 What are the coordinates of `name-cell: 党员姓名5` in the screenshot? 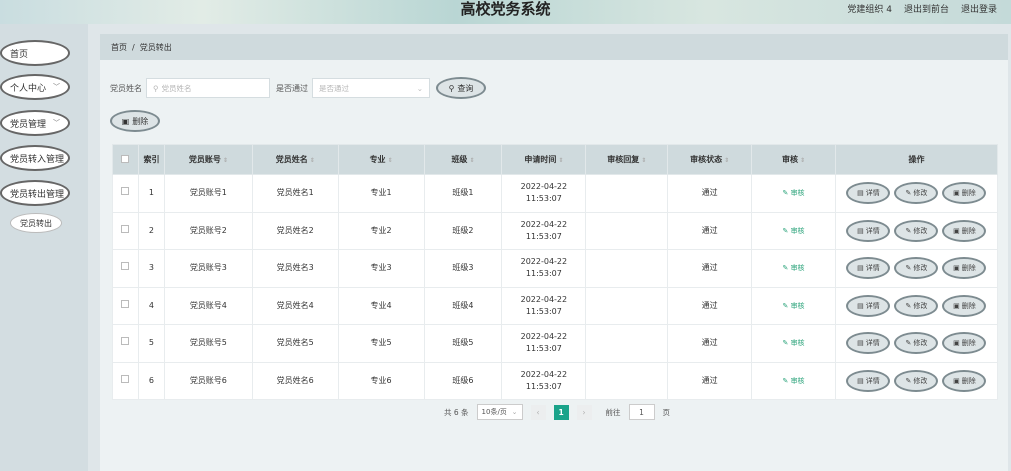 It's located at (295, 343).